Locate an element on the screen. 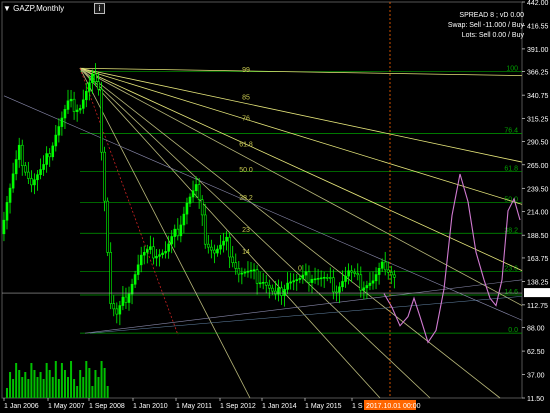  forecast-curve is located at coordinates (452, 258).